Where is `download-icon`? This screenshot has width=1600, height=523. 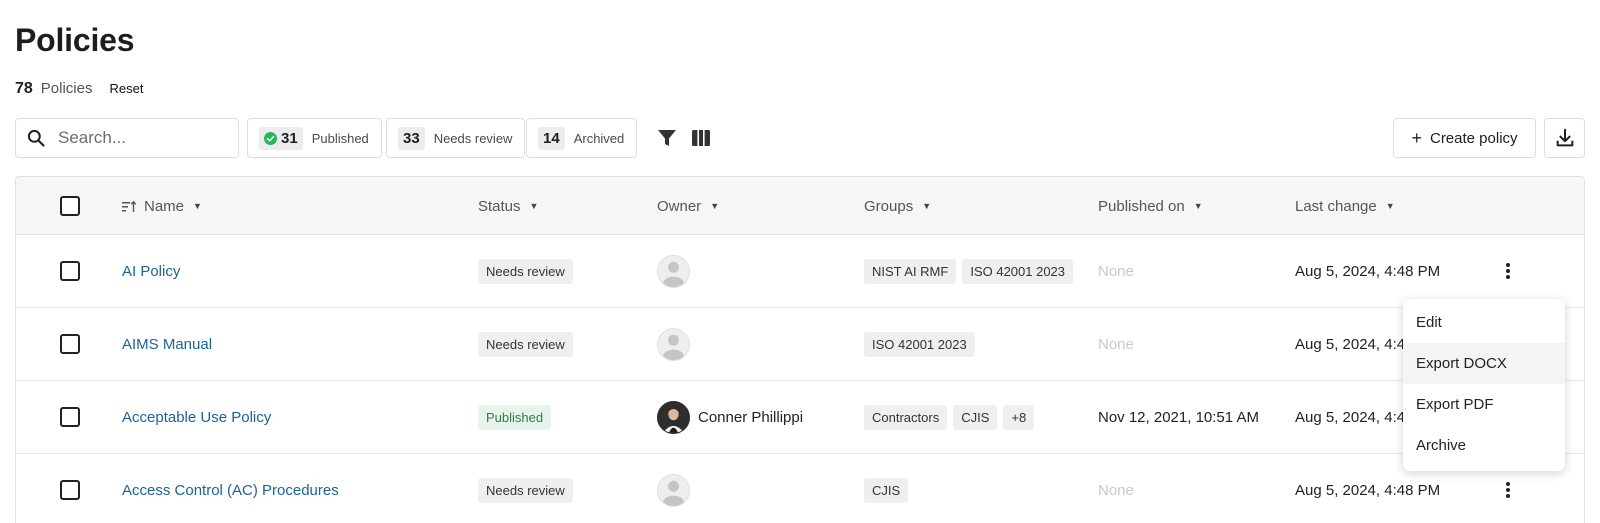 download-icon is located at coordinates (1564, 137).